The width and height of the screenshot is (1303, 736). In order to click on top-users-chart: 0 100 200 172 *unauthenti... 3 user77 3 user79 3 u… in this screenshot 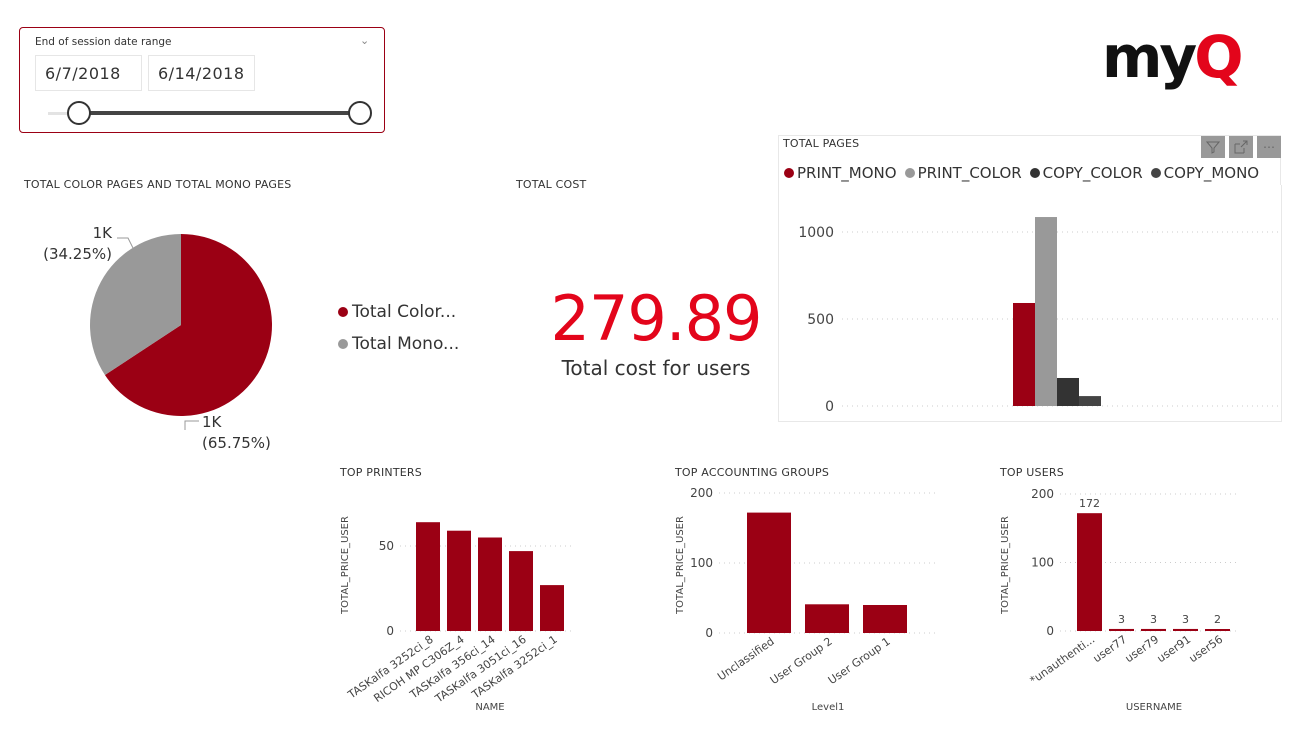, I will do `click(1120, 600)`.